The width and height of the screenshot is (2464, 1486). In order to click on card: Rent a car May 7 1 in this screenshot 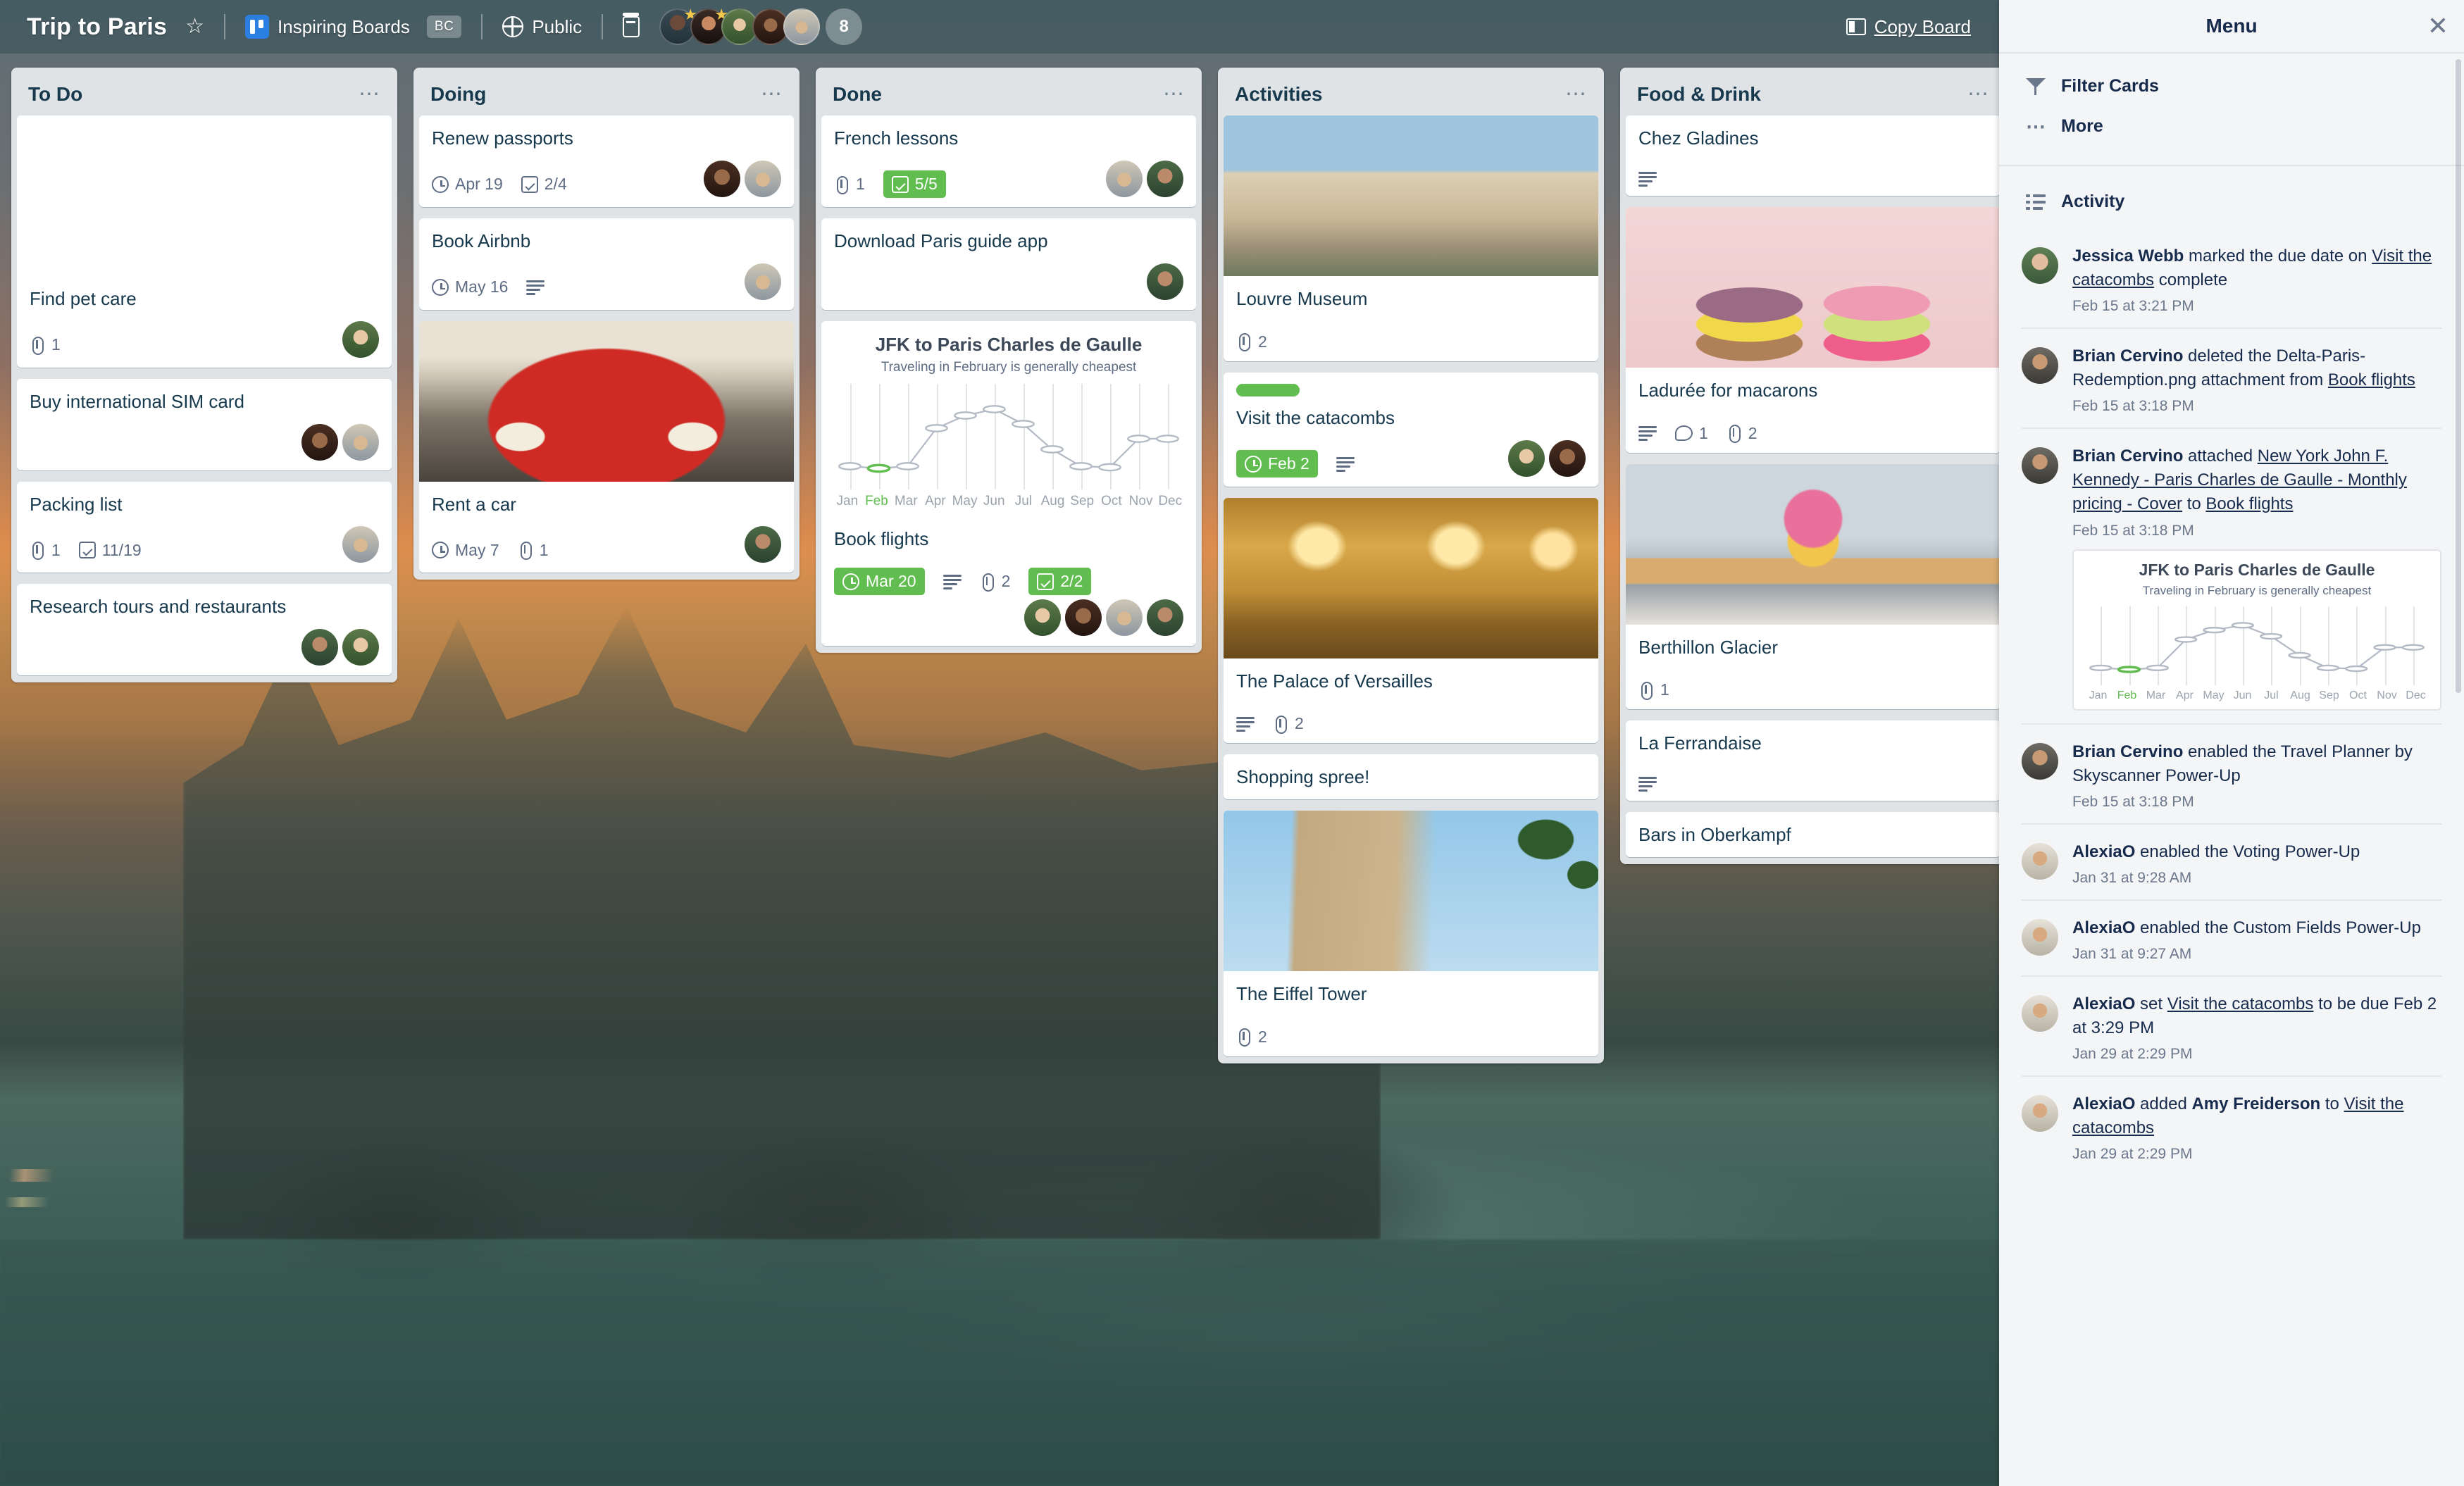, I will do `click(606, 446)`.